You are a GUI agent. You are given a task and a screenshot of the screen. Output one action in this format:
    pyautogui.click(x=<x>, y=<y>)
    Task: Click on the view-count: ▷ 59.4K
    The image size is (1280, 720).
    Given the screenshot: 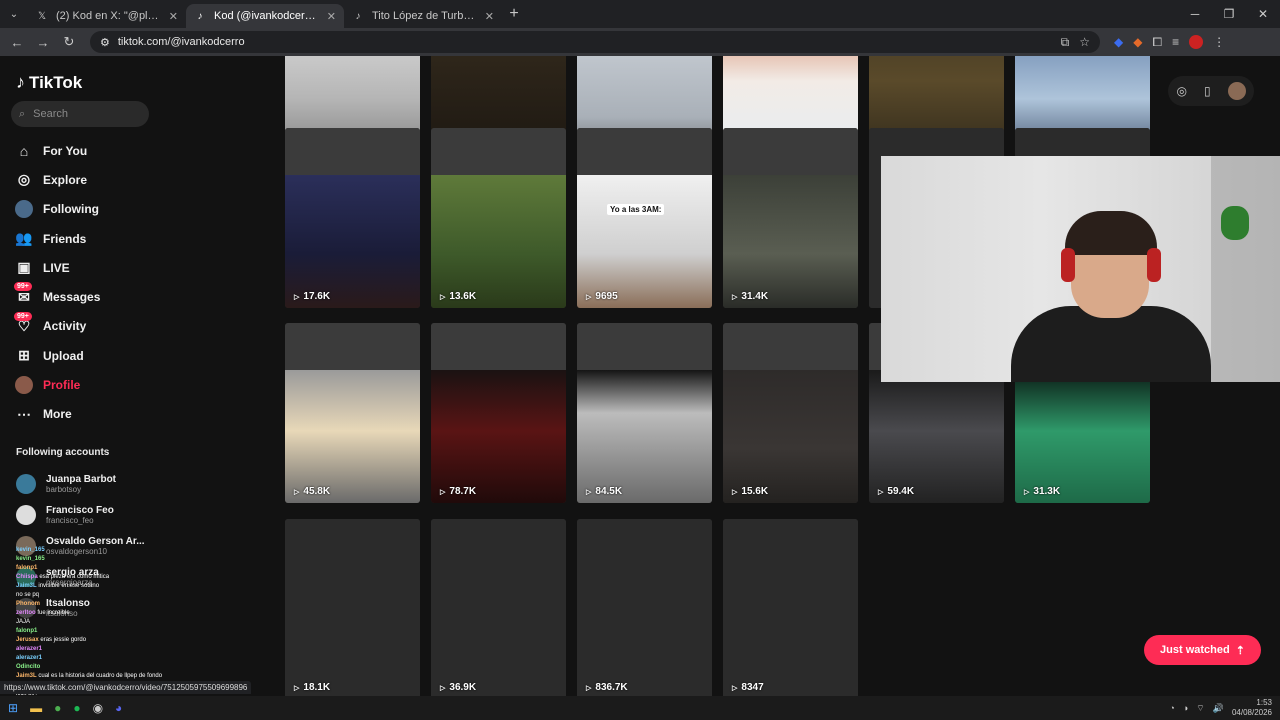 What is the action you would take?
    pyautogui.click(x=896, y=491)
    